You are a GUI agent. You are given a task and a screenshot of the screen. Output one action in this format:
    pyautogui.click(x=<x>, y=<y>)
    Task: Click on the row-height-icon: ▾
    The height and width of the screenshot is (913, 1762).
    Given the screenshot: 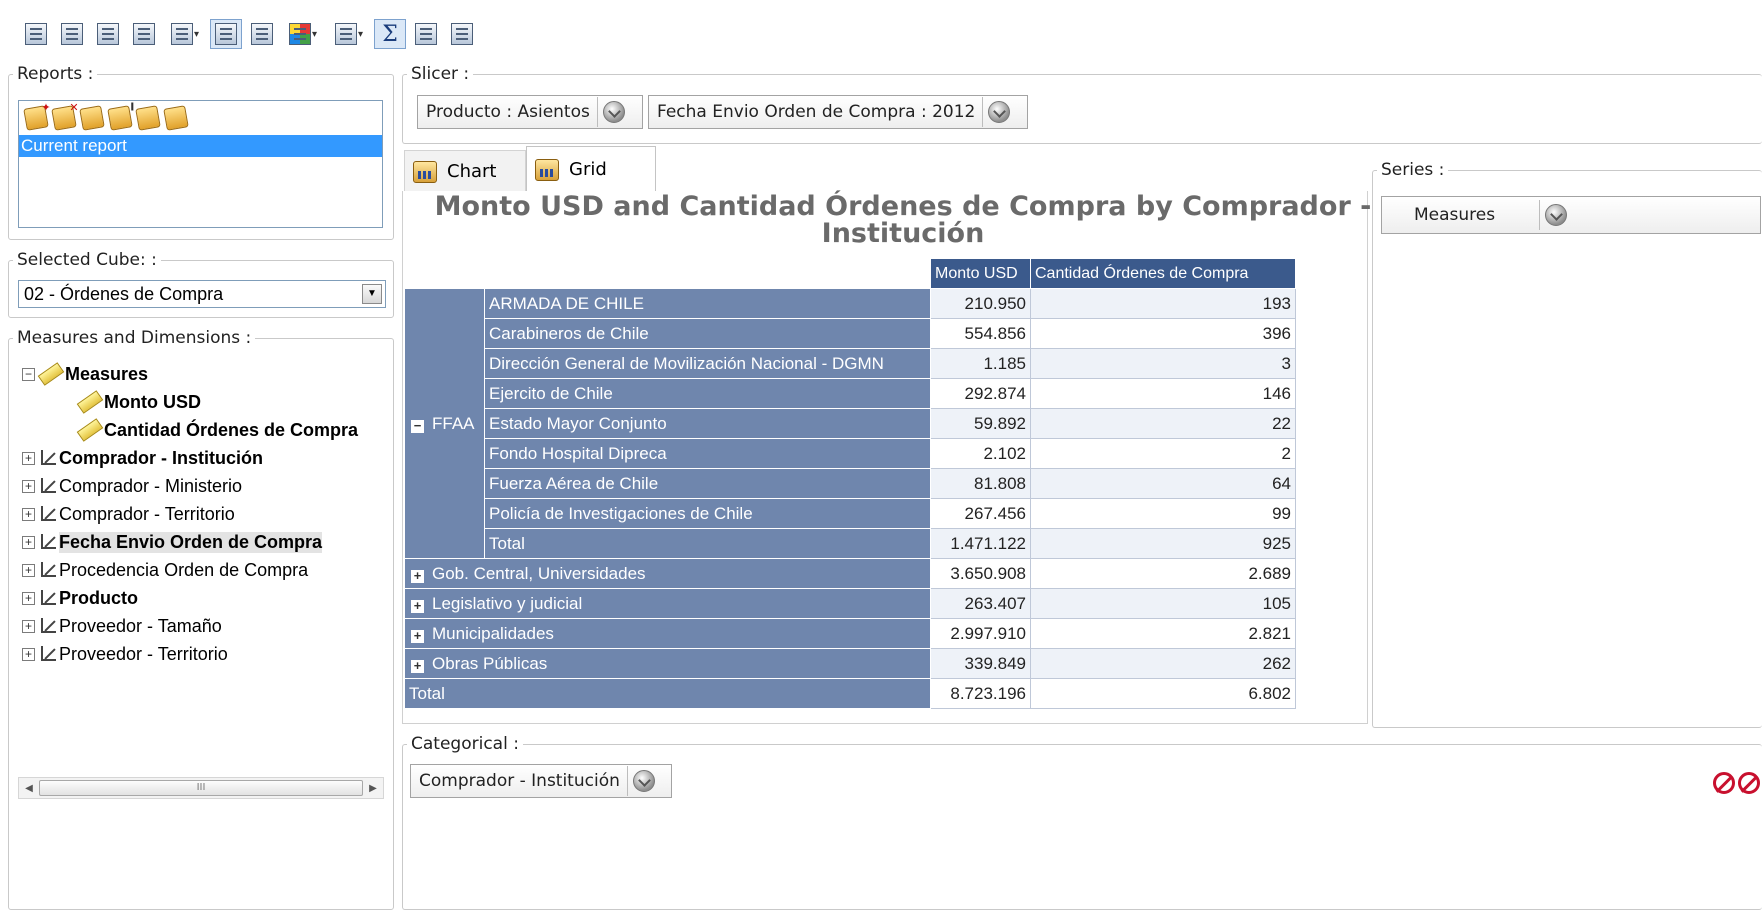 What is the action you would take?
    pyautogui.click(x=349, y=34)
    